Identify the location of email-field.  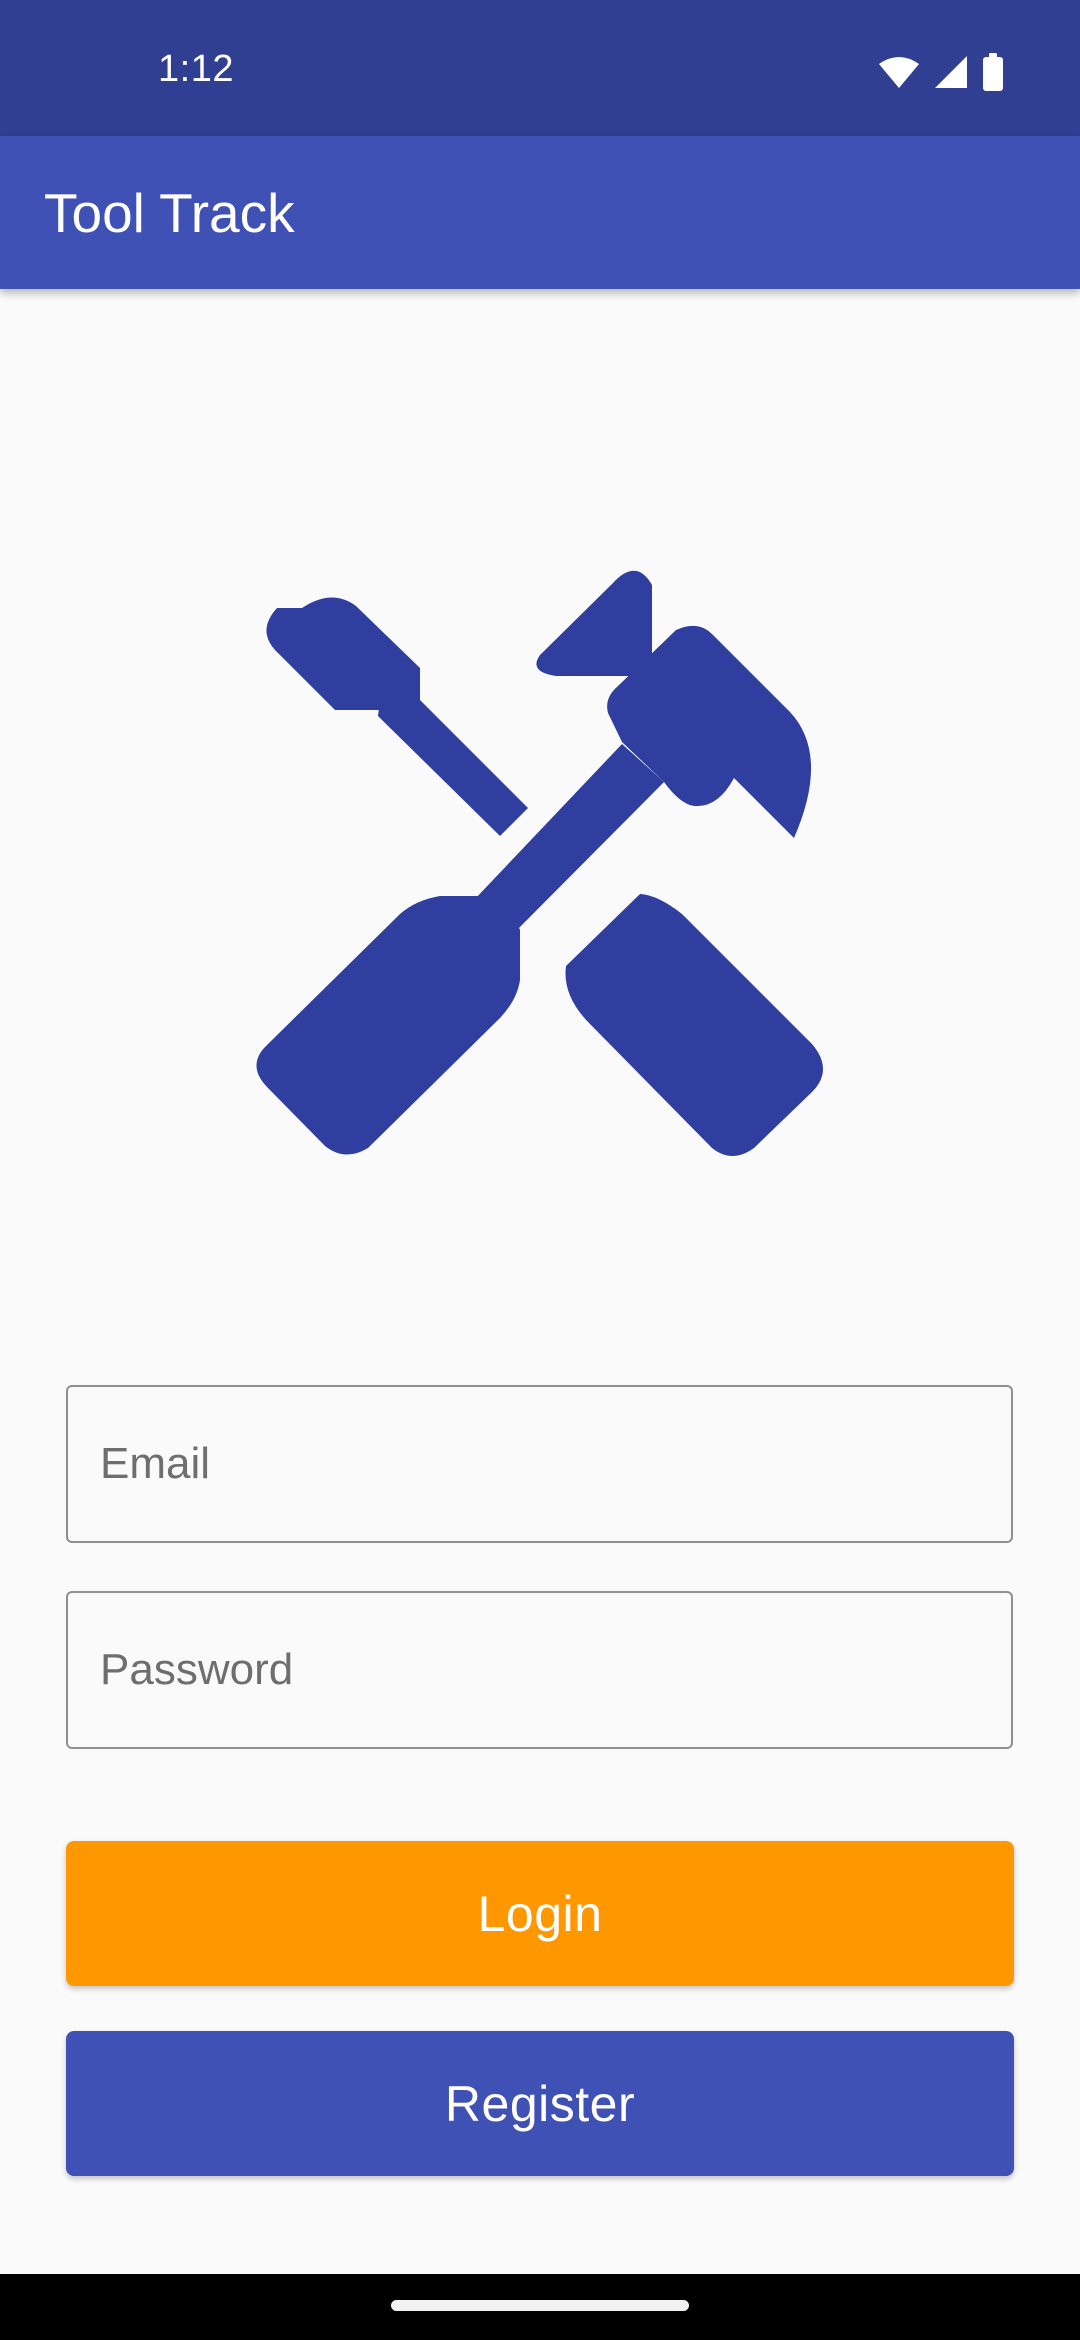
(539, 1464).